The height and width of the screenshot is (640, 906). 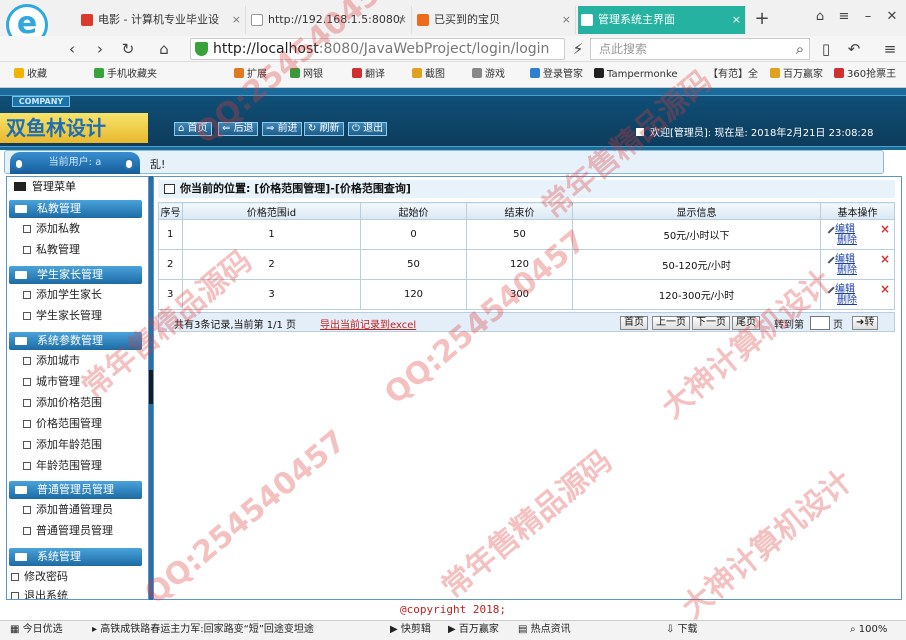 I want to click on reload-icon: ↻, so click(x=128, y=49).